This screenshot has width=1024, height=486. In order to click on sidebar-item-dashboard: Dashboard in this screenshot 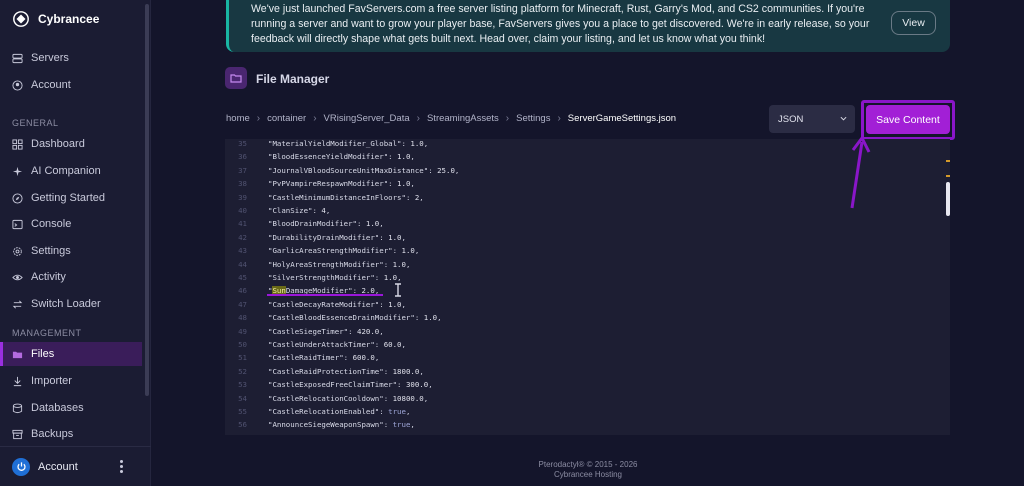, I will do `click(71, 144)`.